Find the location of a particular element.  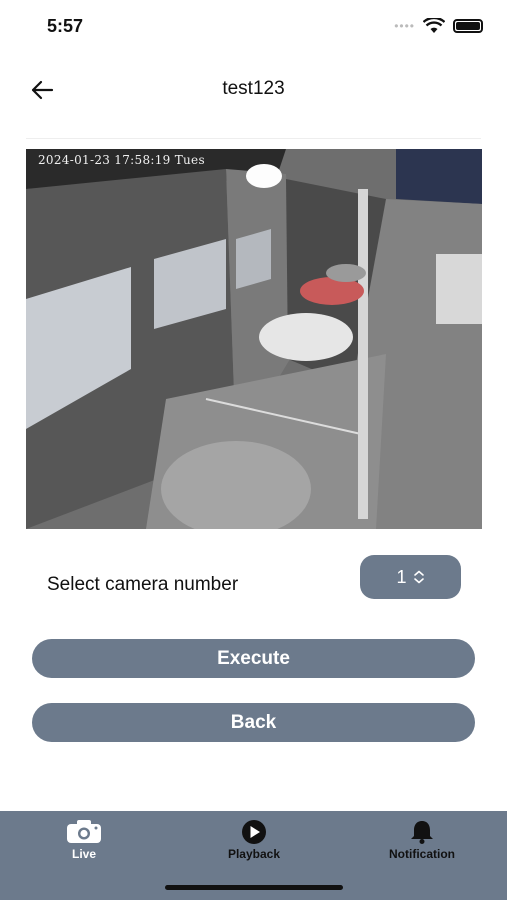

tab-notification: Notification is located at coordinates (422, 840).